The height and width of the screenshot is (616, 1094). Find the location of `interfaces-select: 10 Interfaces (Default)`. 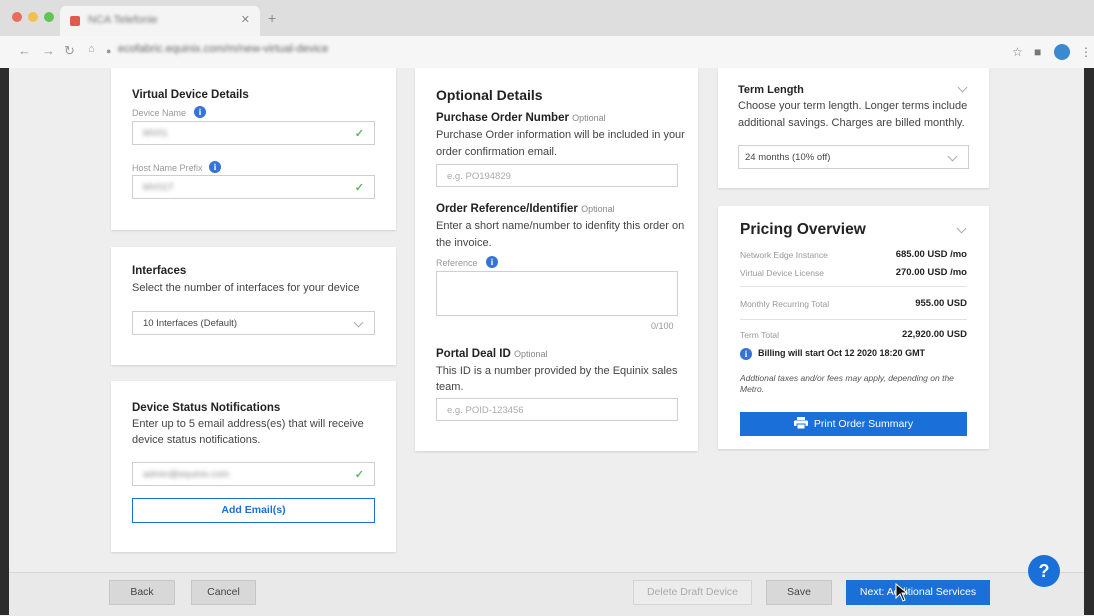

interfaces-select: 10 Interfaces (Default) is located at coordinates (253, 323).